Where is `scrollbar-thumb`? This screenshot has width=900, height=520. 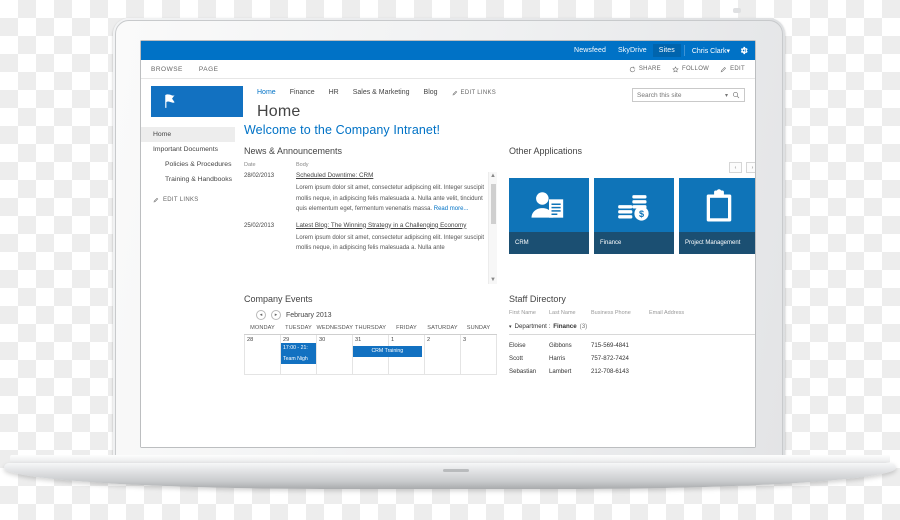 scrollbar-thumb is located at coordinates (493, 204).